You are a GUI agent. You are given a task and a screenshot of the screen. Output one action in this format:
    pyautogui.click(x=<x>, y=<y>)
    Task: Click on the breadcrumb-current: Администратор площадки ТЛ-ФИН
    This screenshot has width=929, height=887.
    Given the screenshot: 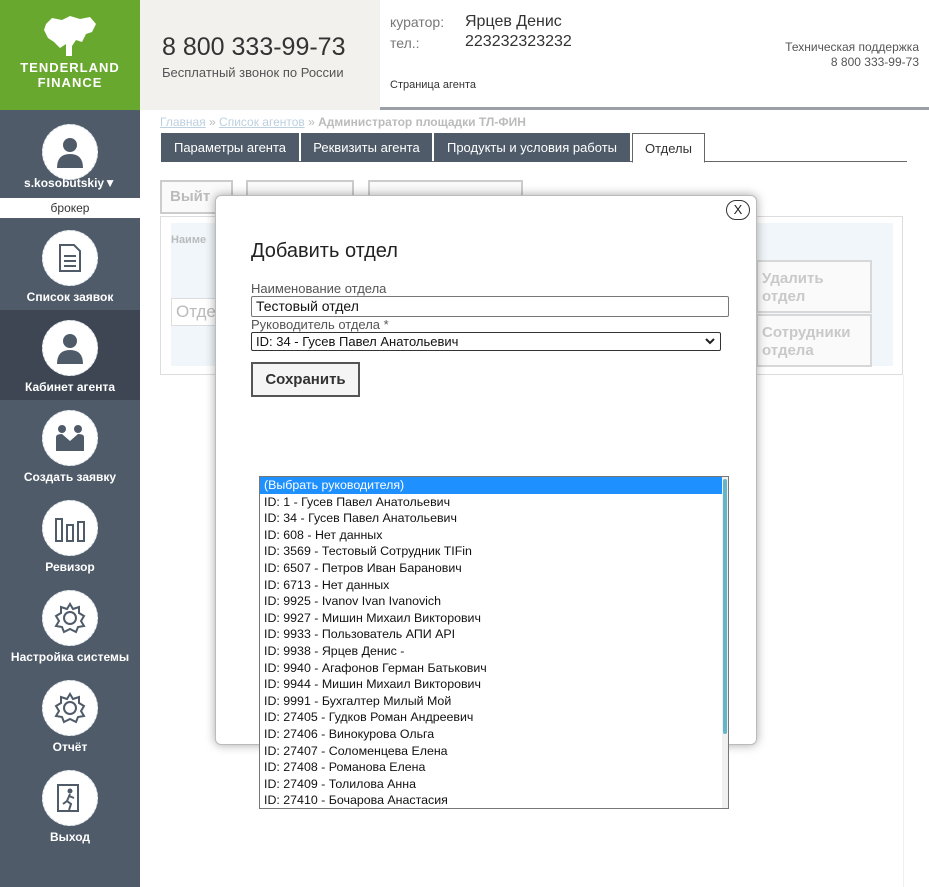 What is the action you would take?
    pyautogui.click(x=422, y=122)
    